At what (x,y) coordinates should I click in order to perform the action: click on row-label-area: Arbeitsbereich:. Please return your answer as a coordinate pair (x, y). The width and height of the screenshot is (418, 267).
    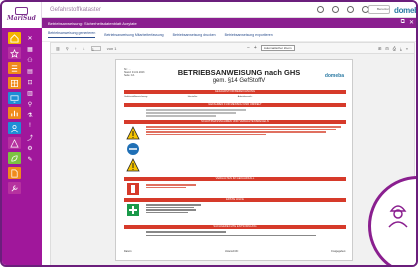
    Looking at the image, I should click on (245, 97).